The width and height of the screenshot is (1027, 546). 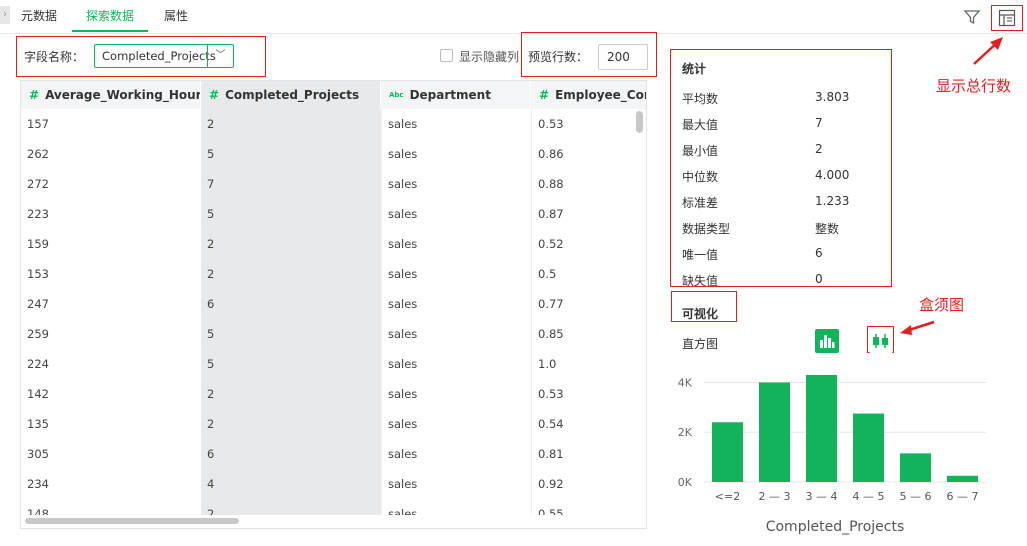 I want to click on table-cell: 262, so click(x=111, y=154).